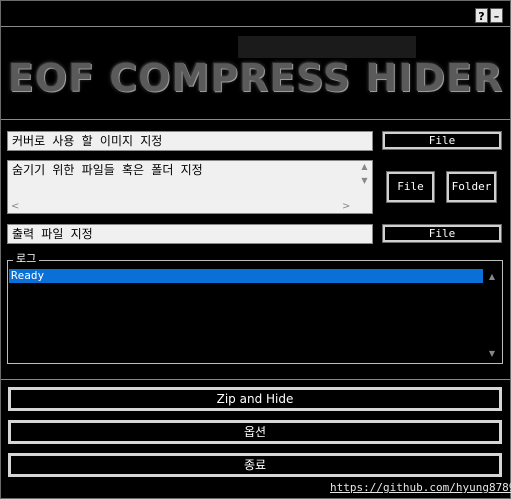 The image size is (511, 499). Describe the element at coordinates (255, 14) in the screenshot. I see `title-bar: ? –` at that location.